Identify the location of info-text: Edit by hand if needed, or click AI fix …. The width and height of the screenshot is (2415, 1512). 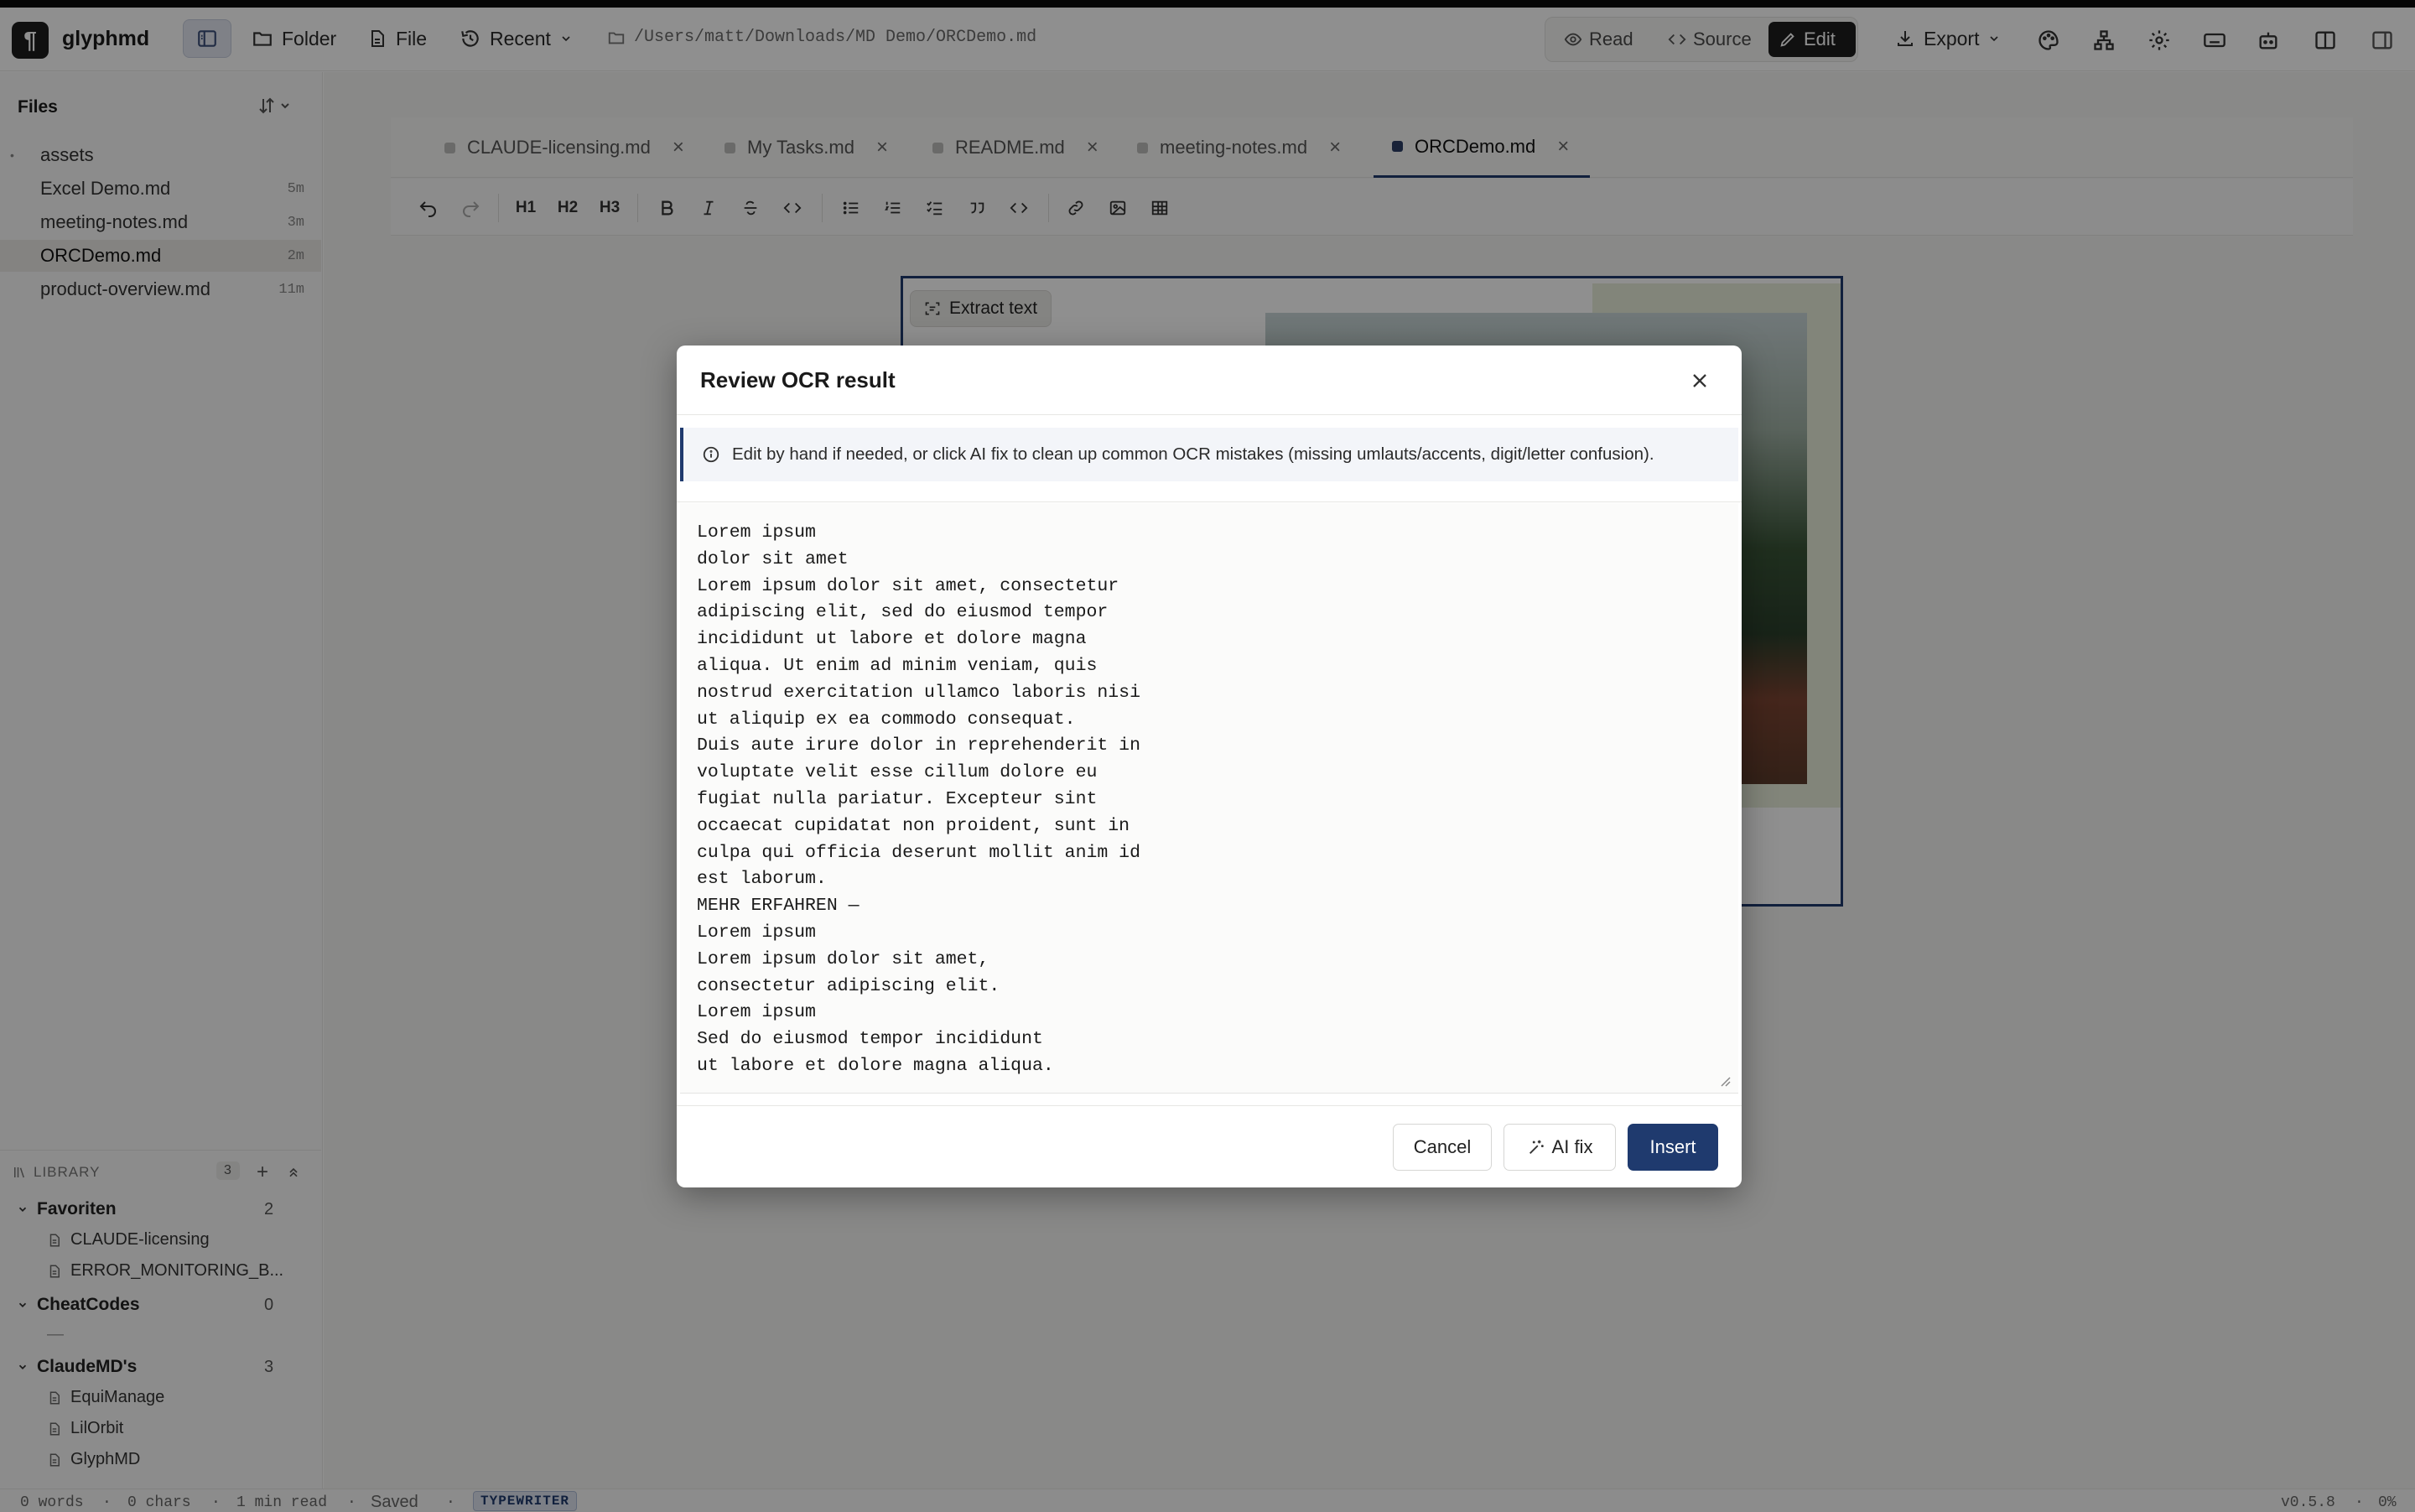
(1193, 454).